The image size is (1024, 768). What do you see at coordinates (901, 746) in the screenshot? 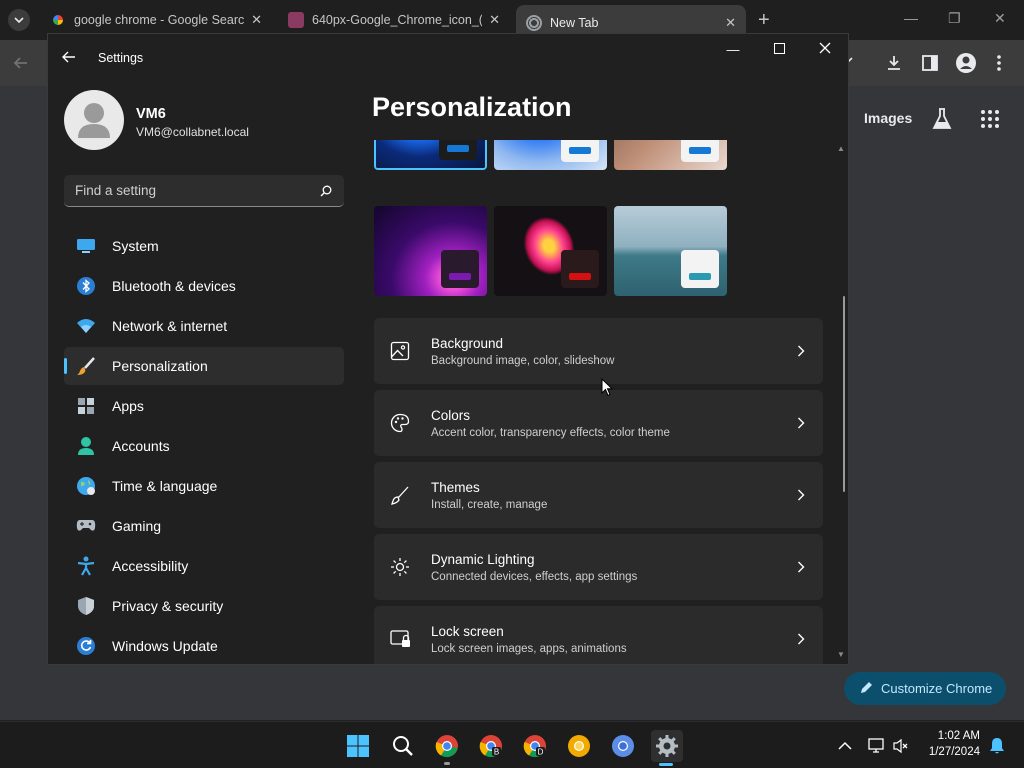
I see `volume-muted-icon` at bounding box center [901, 746].